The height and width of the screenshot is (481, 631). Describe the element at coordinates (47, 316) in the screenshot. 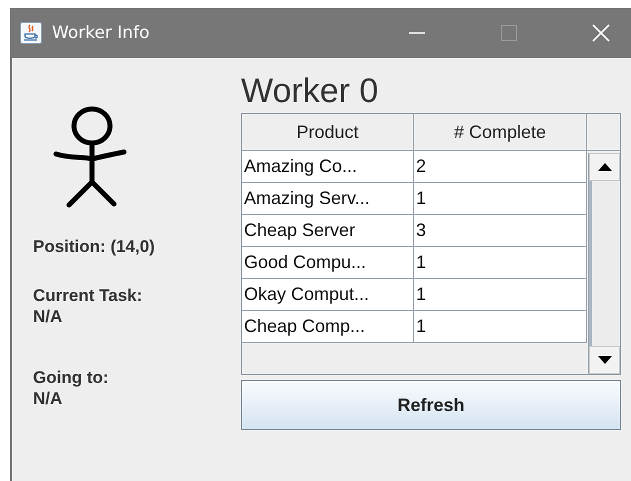

I see `current-task-value: N/A` at that location.